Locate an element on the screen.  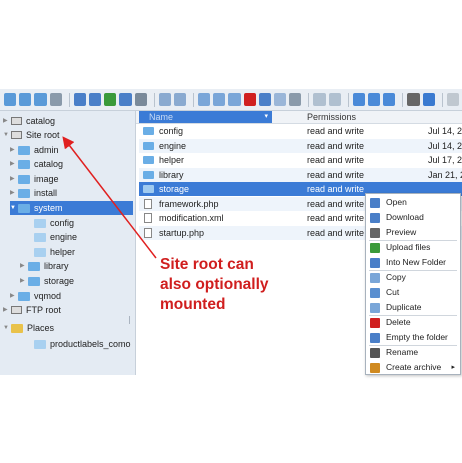
forward-icon is located at coordinates (25, 99).